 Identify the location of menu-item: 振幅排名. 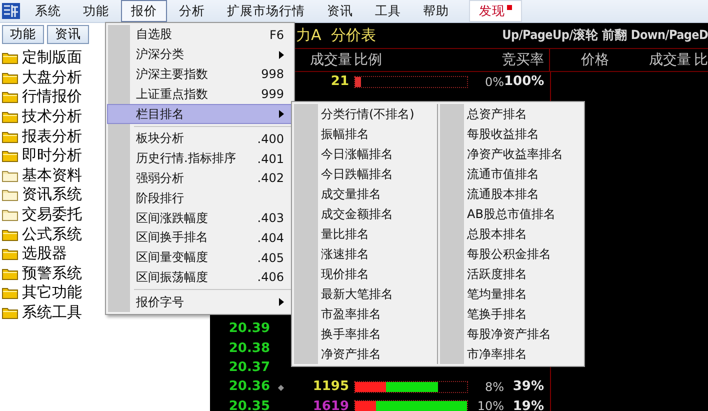
(367, 134).